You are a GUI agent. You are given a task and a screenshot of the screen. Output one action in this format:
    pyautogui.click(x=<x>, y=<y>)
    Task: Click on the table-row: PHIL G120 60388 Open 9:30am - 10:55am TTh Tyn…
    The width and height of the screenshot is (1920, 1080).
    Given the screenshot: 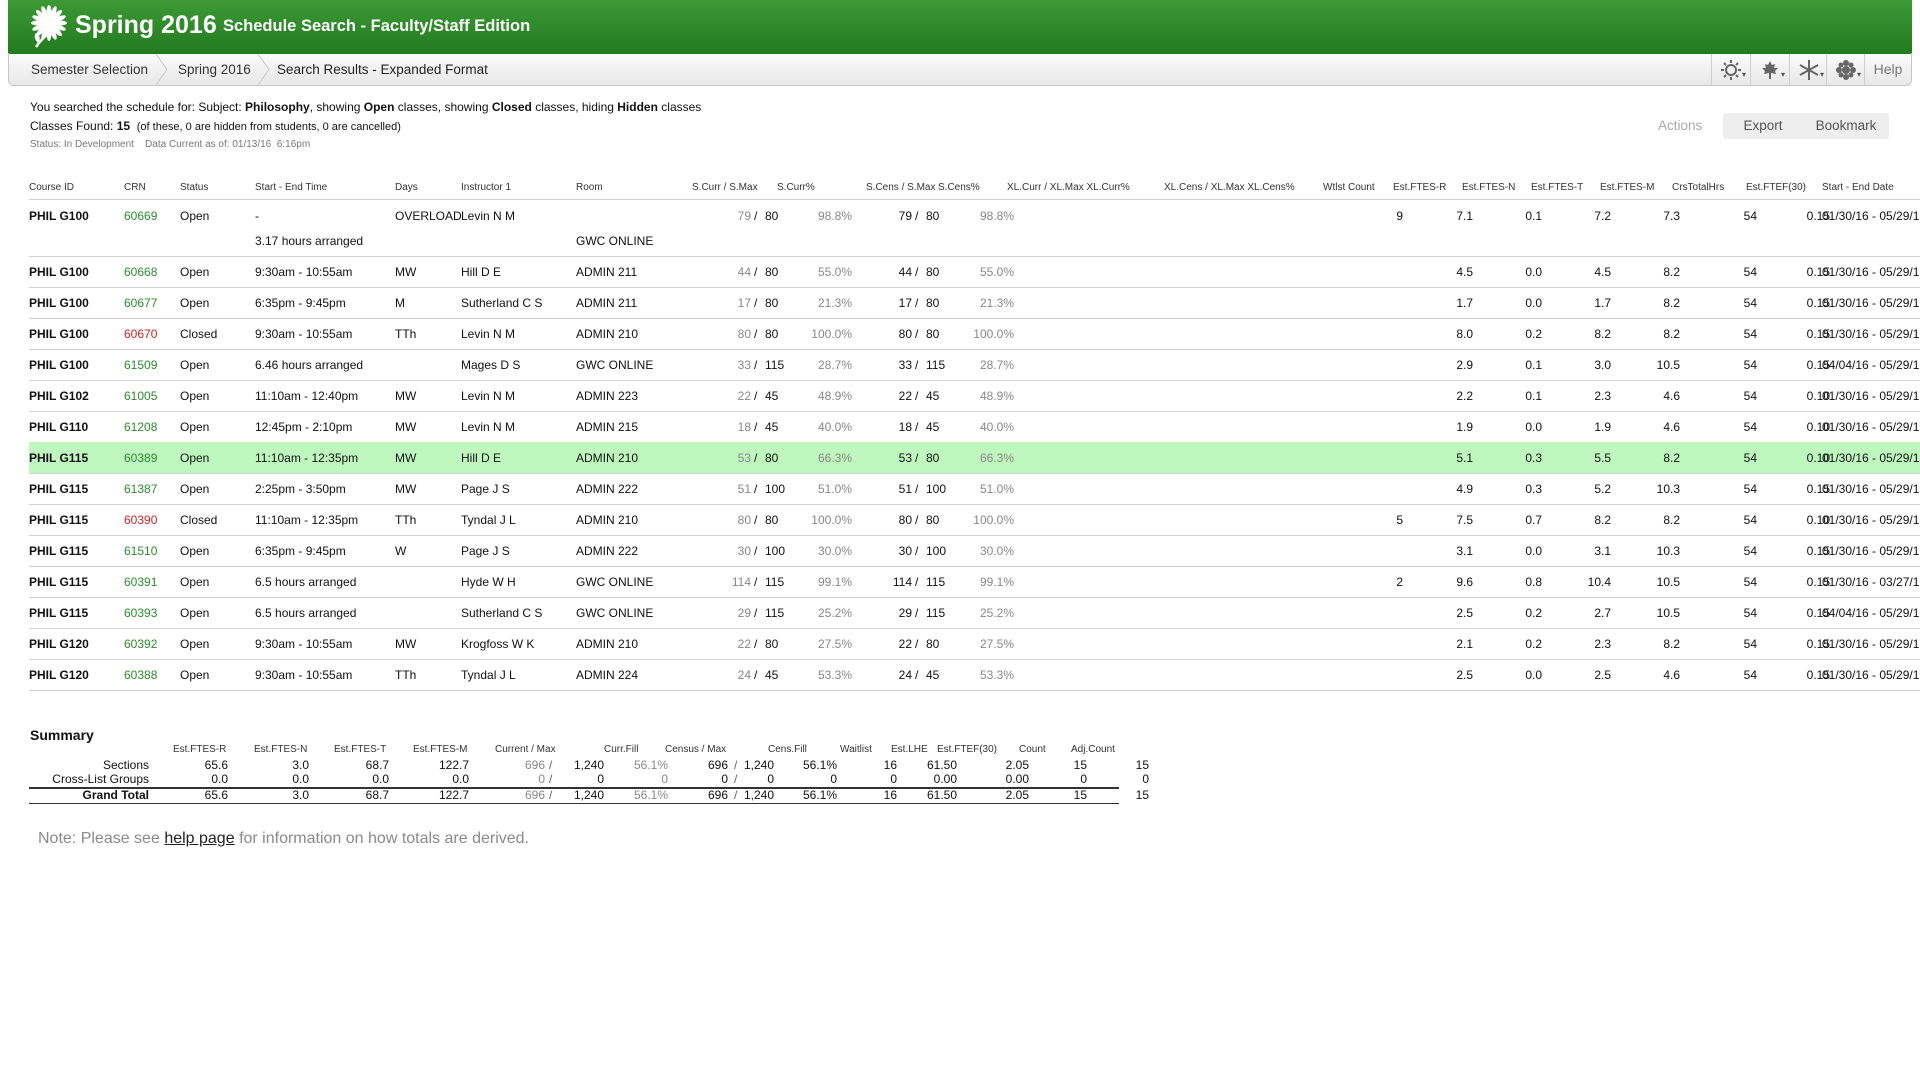 What is the action you would take?
    pyautogui.click(x=974, y=675)
    